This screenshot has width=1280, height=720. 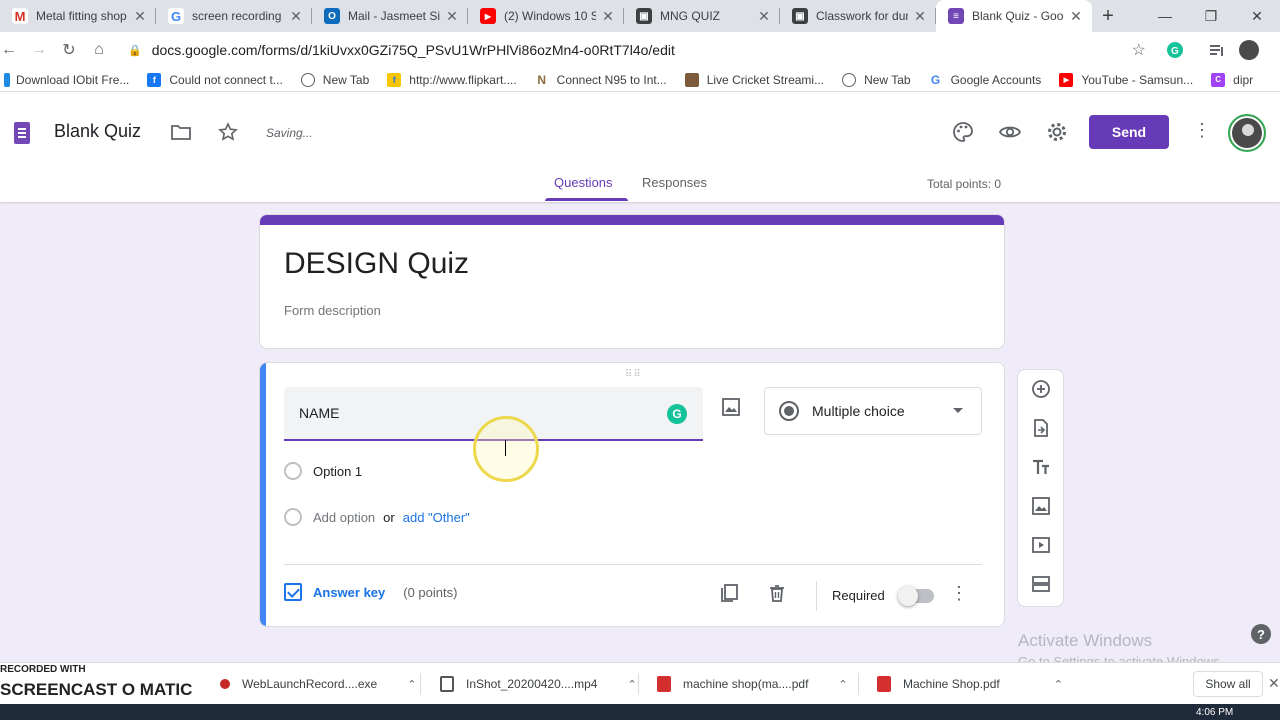 I want to click on tab-title: screen recording -, so click(x=238, y=16).